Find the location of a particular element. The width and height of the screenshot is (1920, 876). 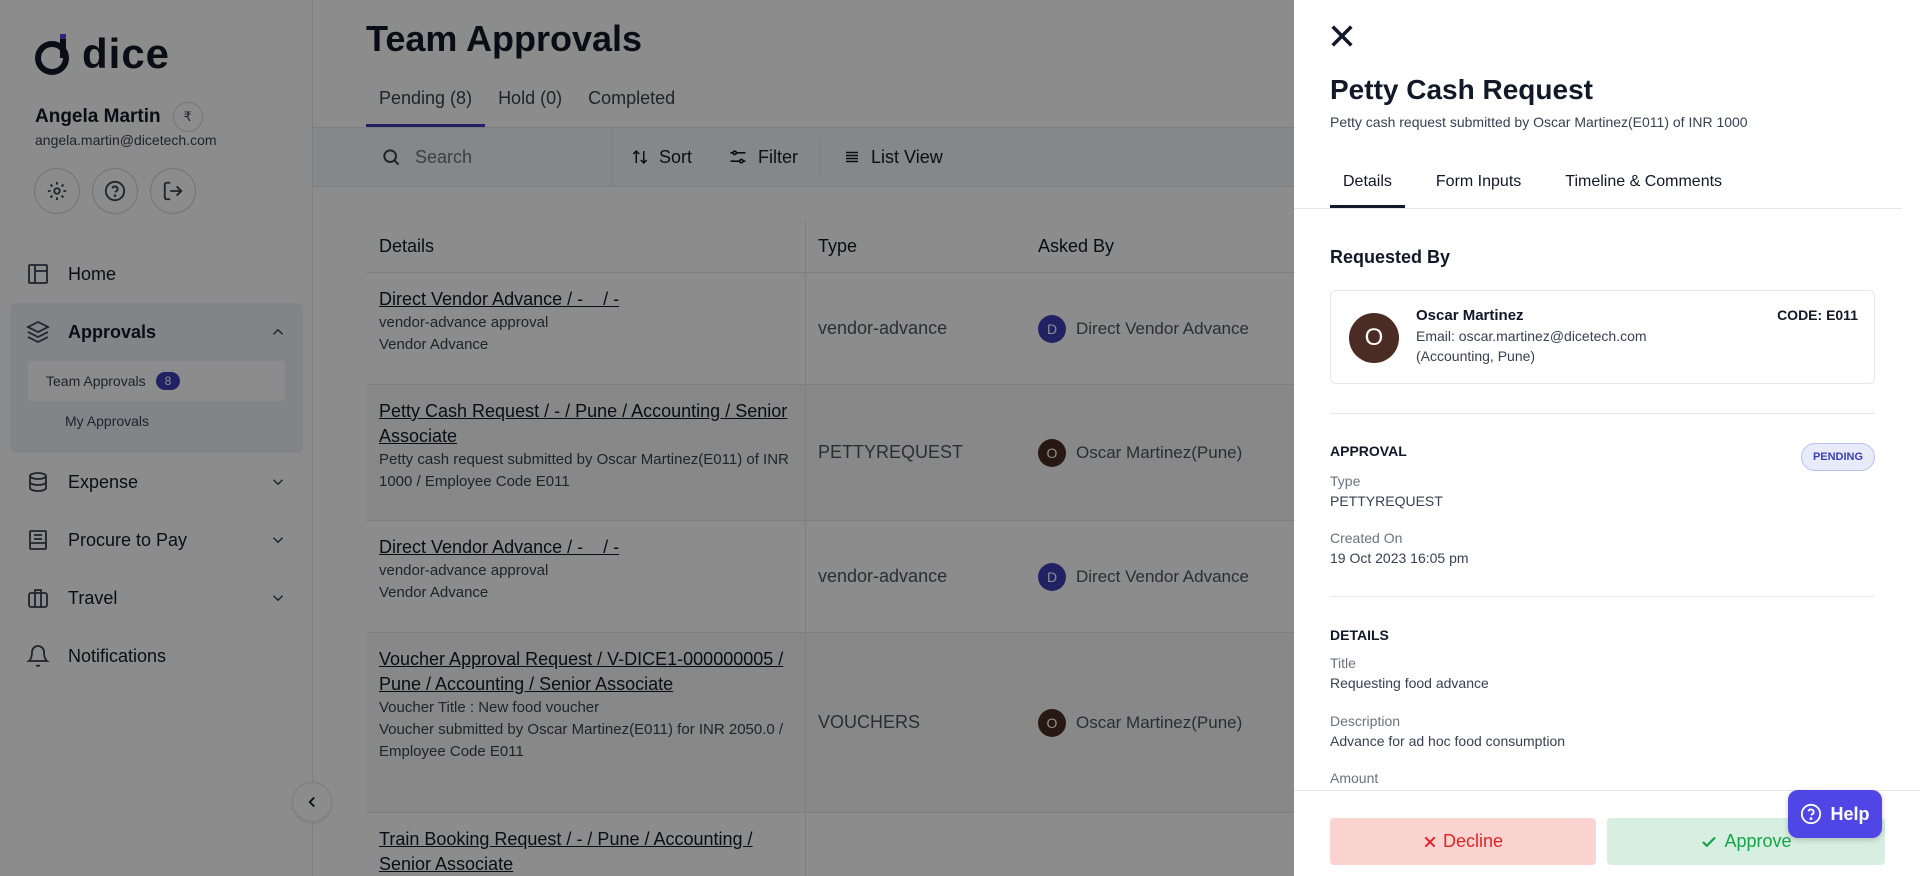

tabs-divider is located at coordinates (1598, 208).